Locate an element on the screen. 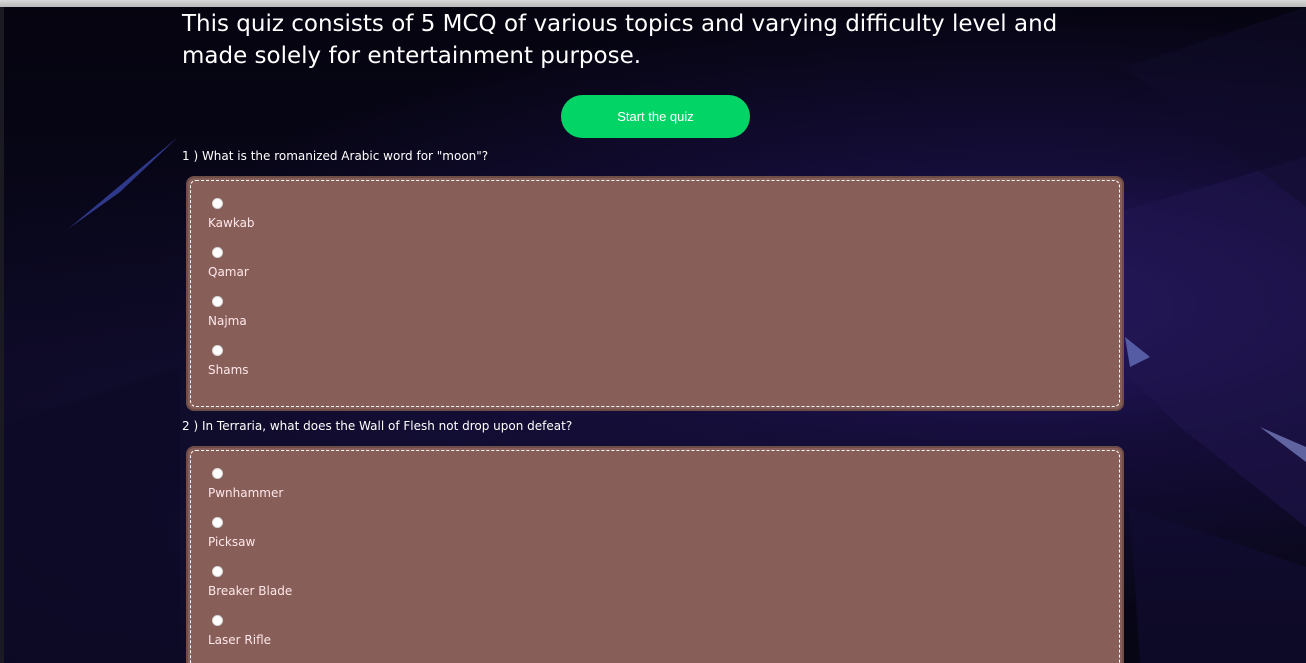  option-label: Laser Rifle is located at coordinates (240, 640).